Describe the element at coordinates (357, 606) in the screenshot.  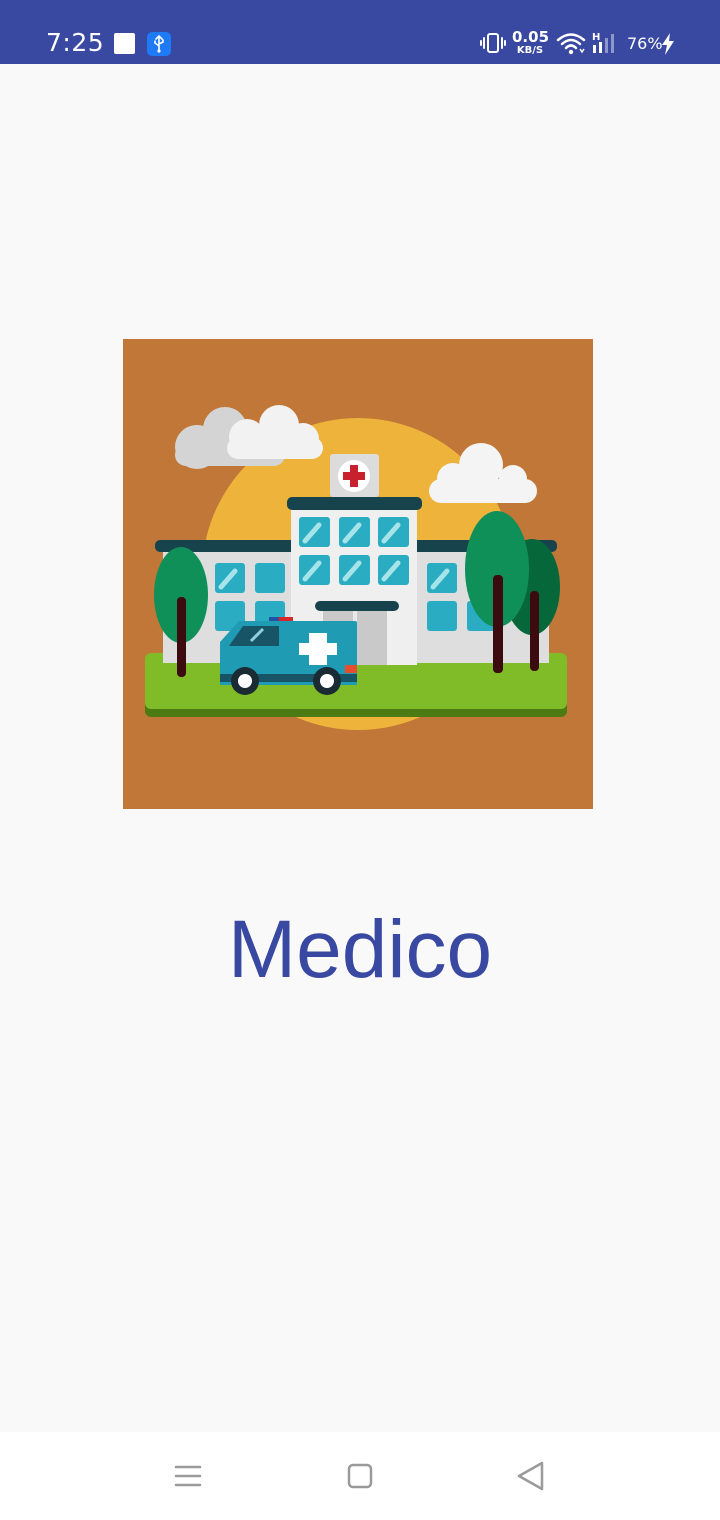
I see `door-canopy` at that location.